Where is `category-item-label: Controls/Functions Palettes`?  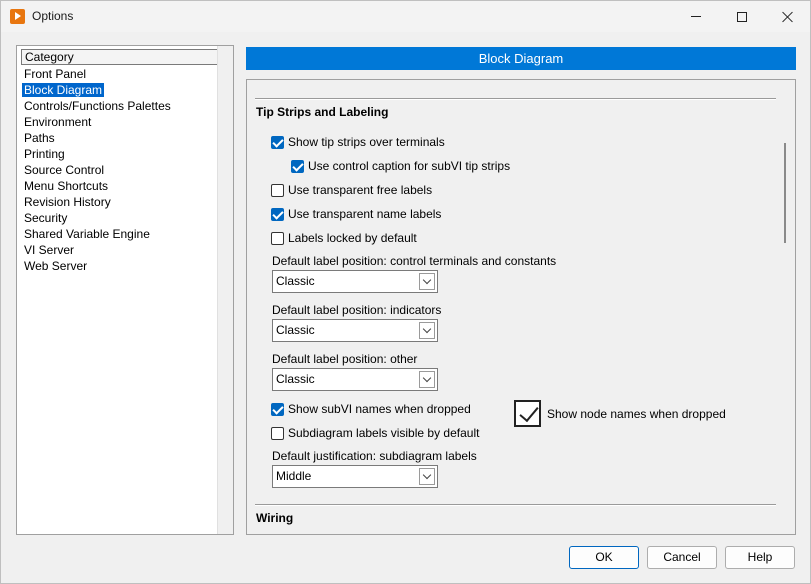 category-item-label: Controls/Functions Palettes is located at coordinates (97, 106).